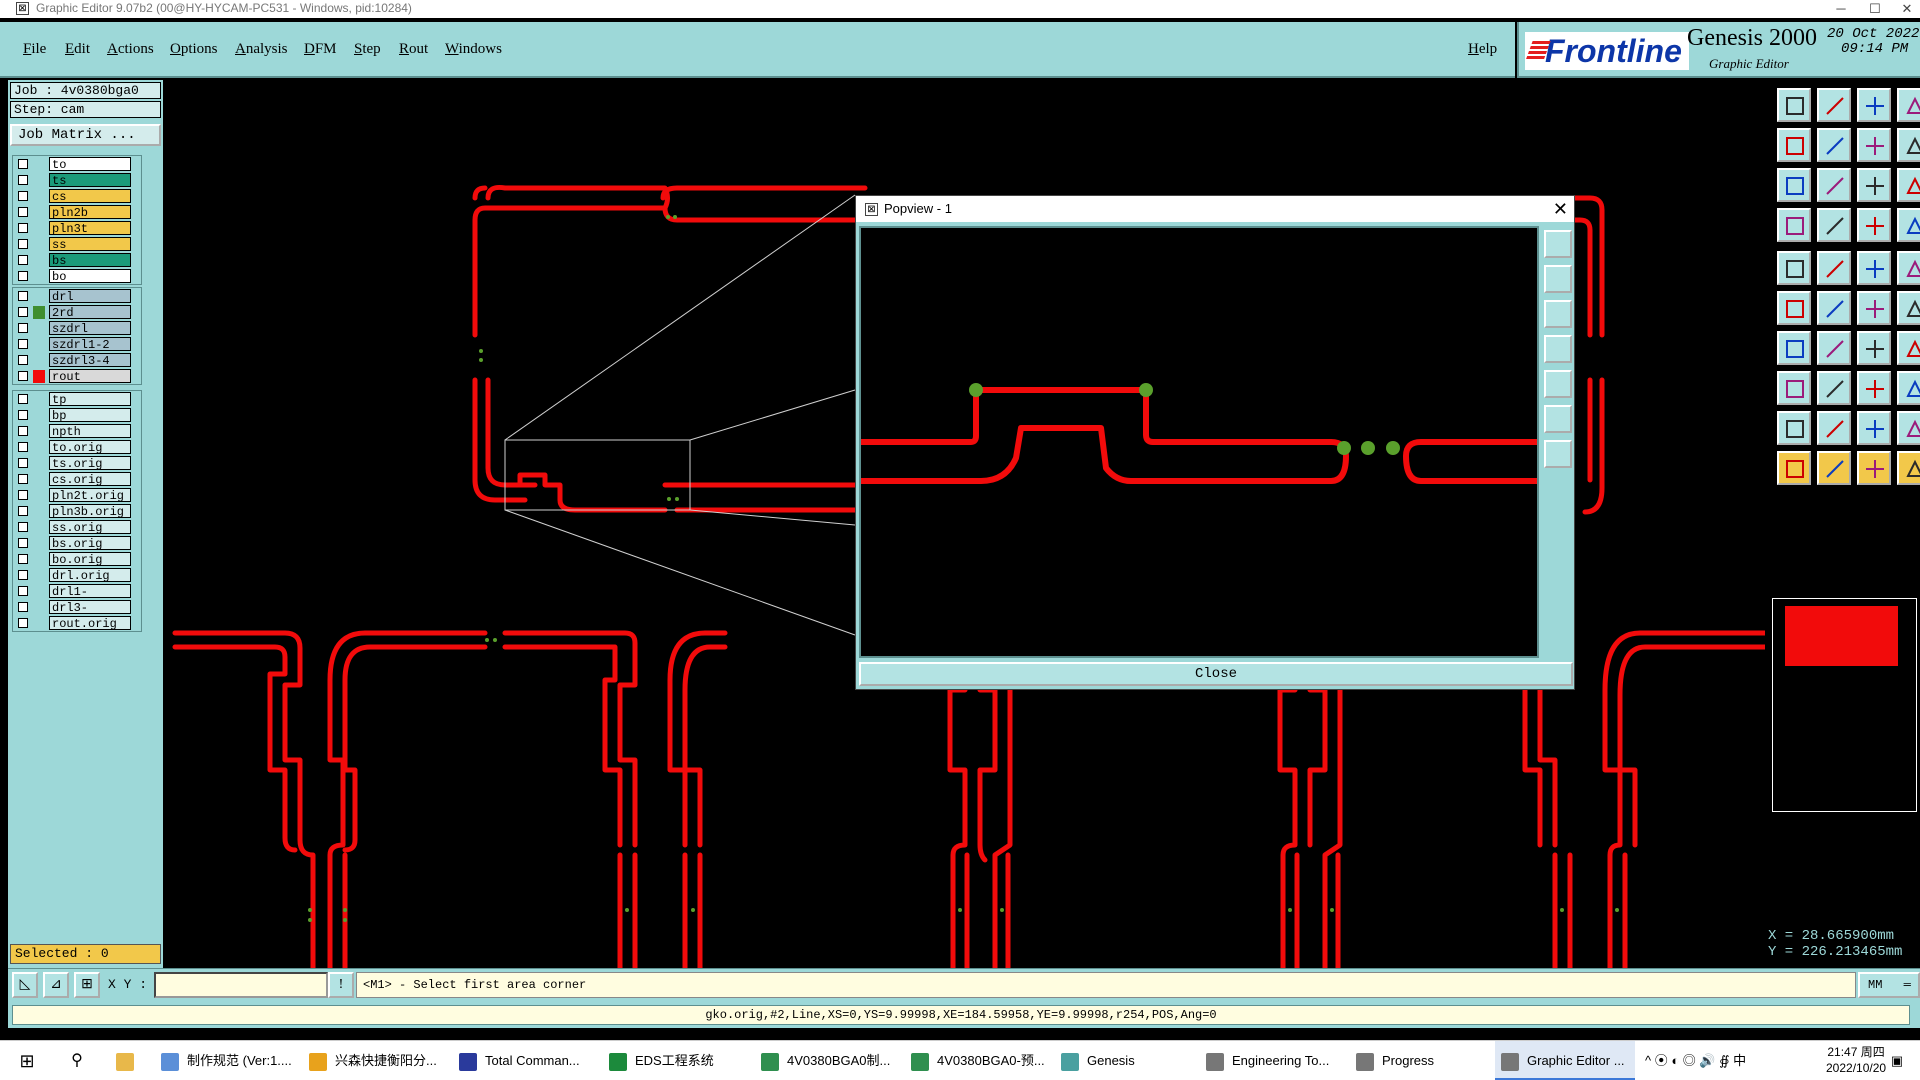 Image resolution: width=1920 pixels, height=1080 pixels. Describe the element at coordinates (77, 328) in the screenshot. I see `layer-row: szdrl` at that location.